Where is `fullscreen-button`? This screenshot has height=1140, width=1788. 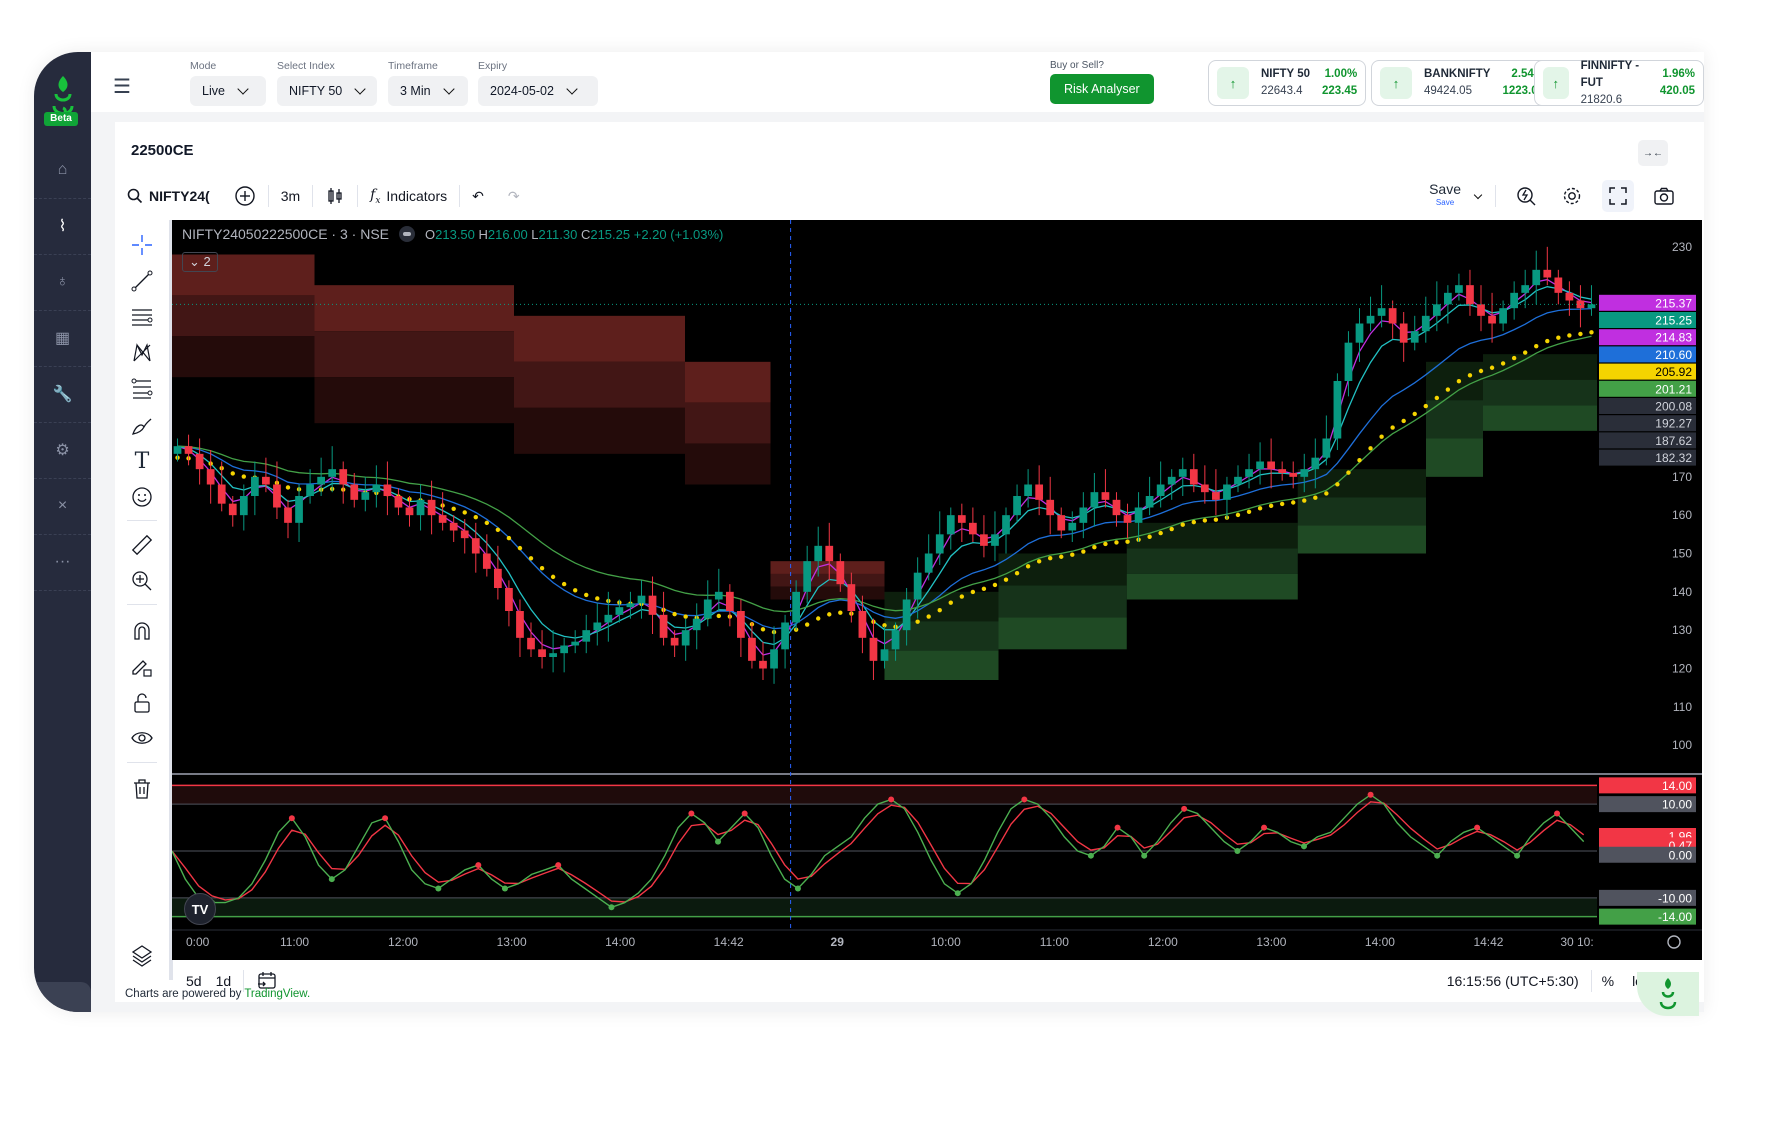
fullscreen-button is located at coordinates (1618, 196).